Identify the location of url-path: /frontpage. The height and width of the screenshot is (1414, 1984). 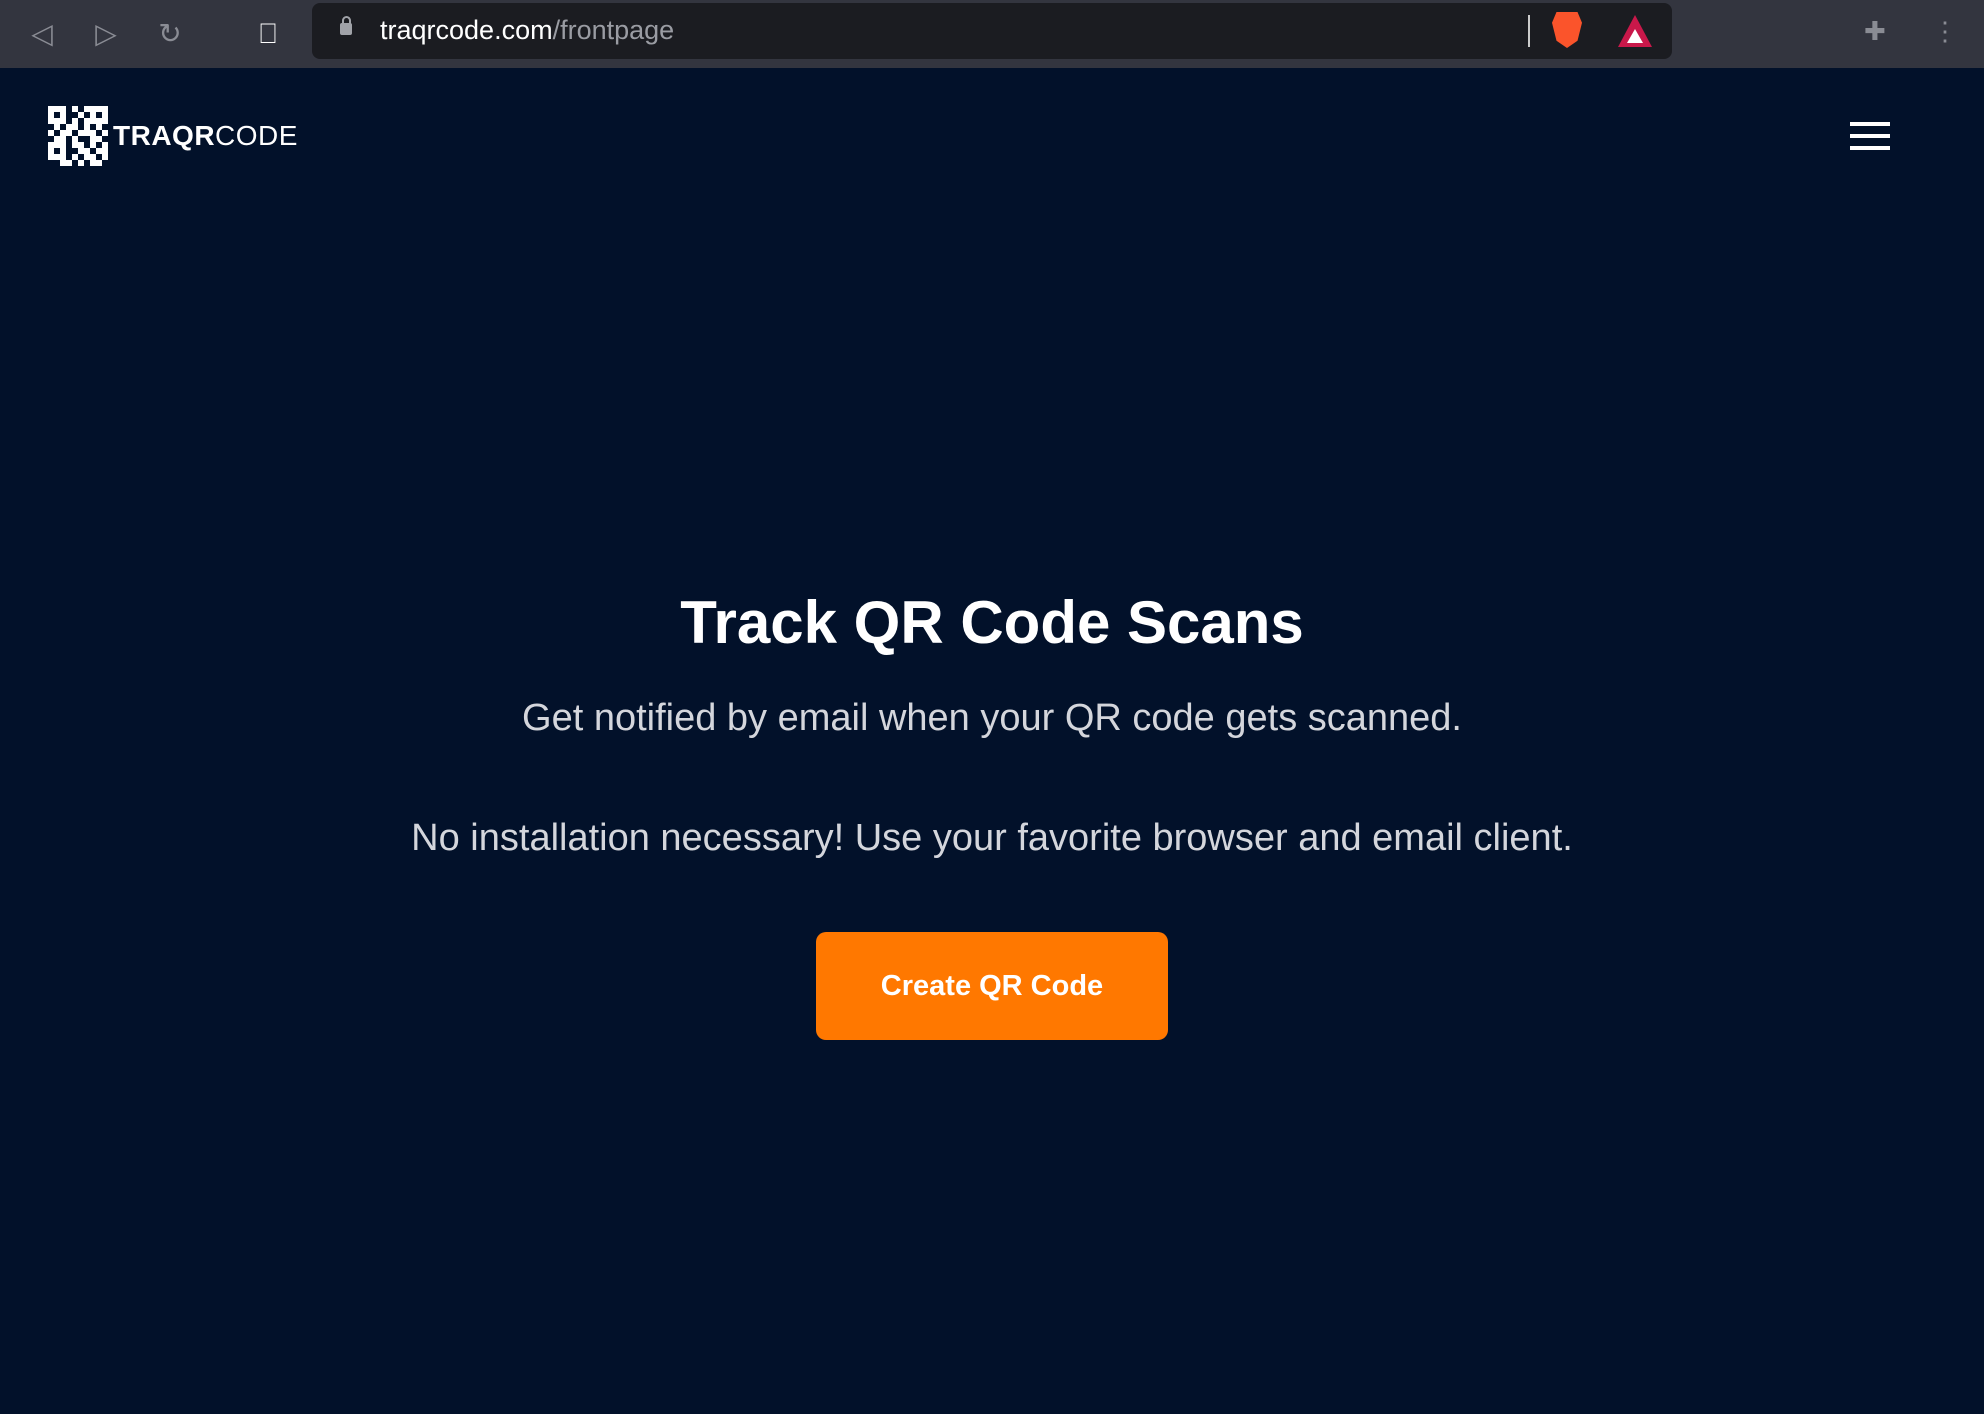
(613, 30).